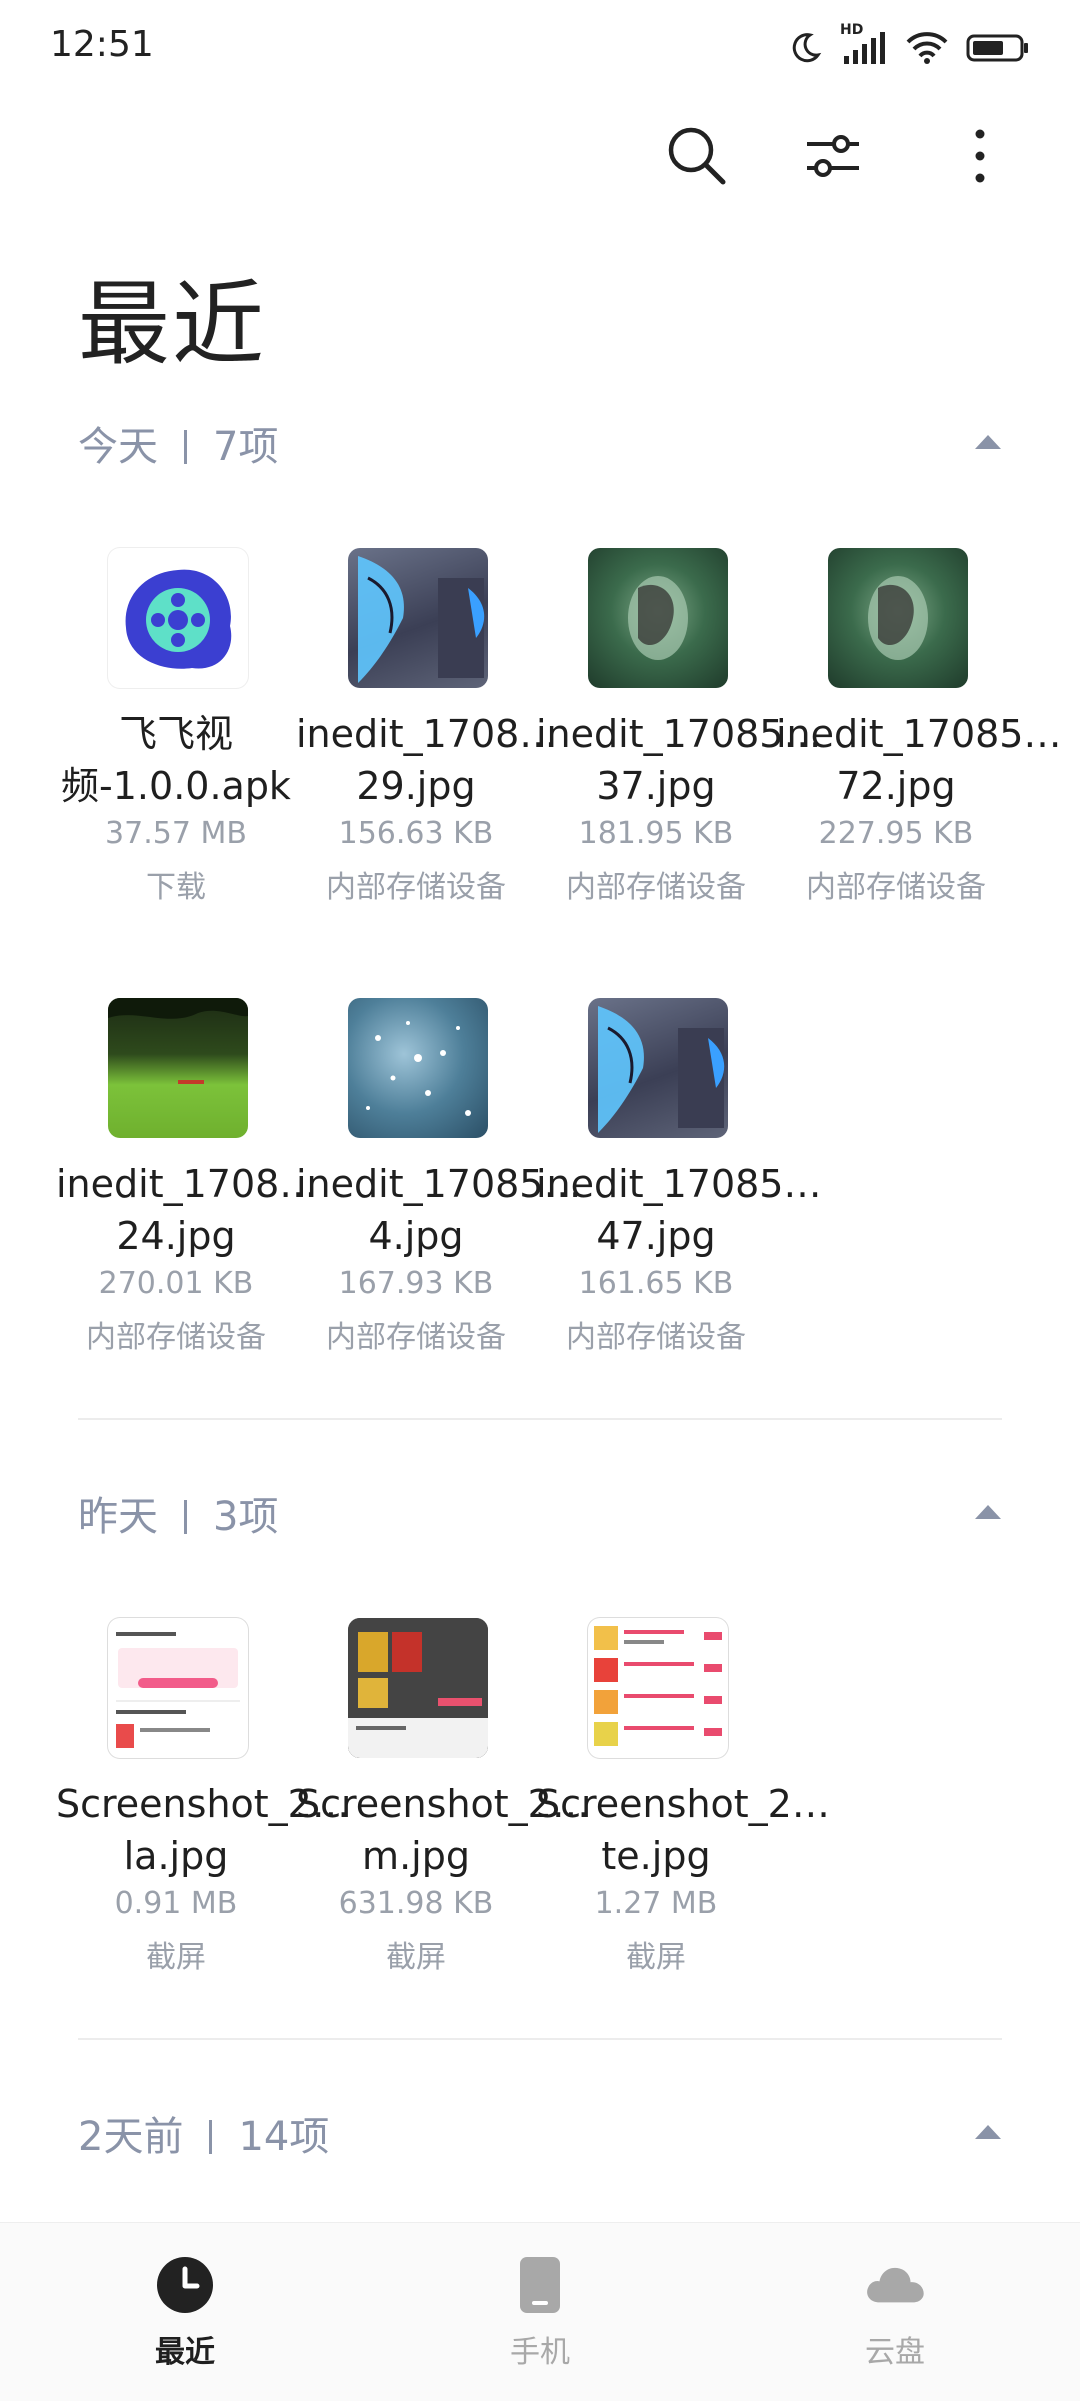 The image size is (1080, 2401). Describe the element at coordinates (540, 48) in the screenshot. I see `status-bar: 12:51 HD` at that location.